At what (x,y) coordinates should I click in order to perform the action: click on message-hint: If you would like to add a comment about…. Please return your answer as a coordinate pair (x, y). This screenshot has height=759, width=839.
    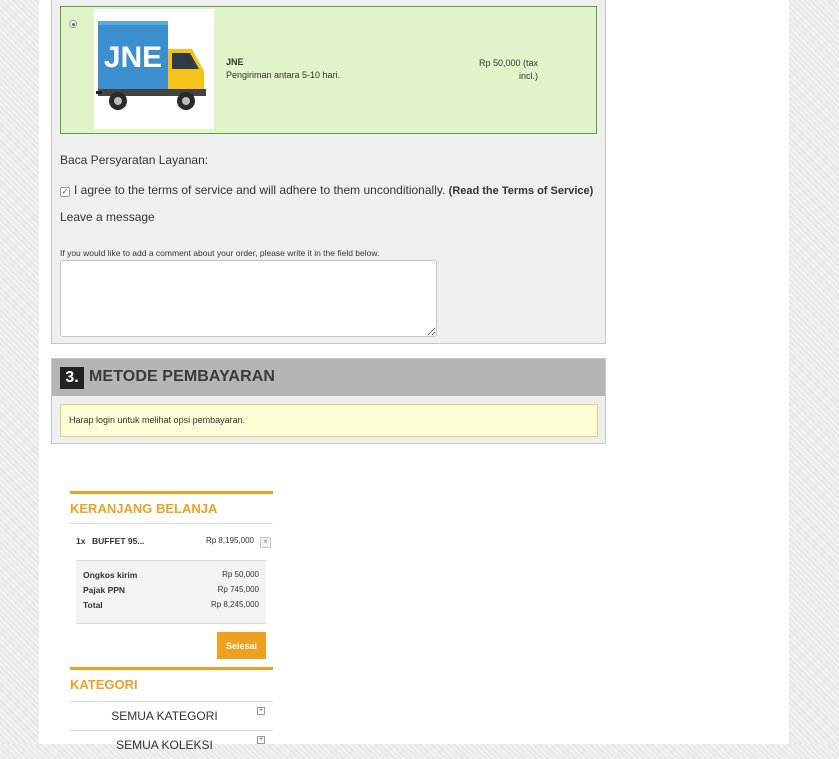
    Looking at the image, I should click on (220, 253).